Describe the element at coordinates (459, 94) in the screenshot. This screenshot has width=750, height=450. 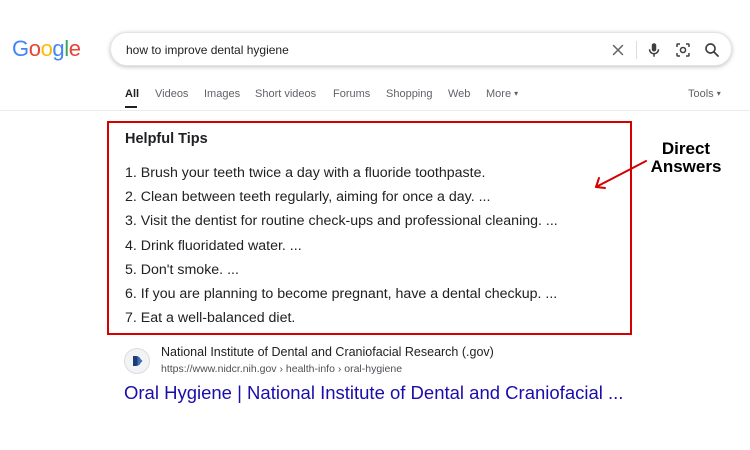
I see `tab-web: Web` at that location.